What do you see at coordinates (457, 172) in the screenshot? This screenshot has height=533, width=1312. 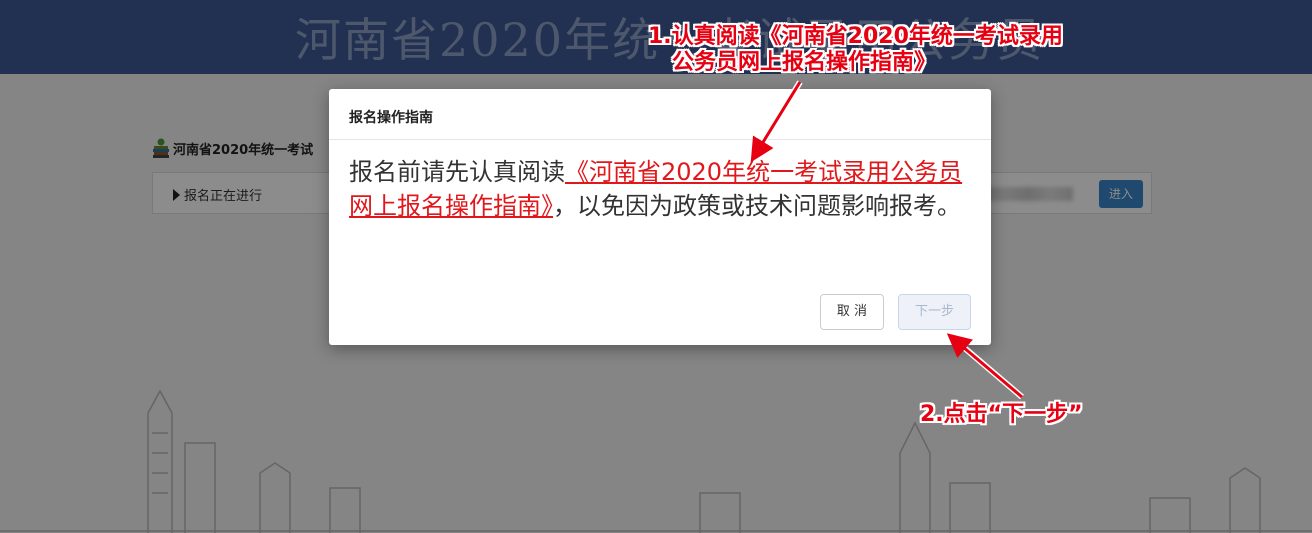 I see `dialog-message-prefix: 报名前请先认真阅读` at bounding box center [457, 172].